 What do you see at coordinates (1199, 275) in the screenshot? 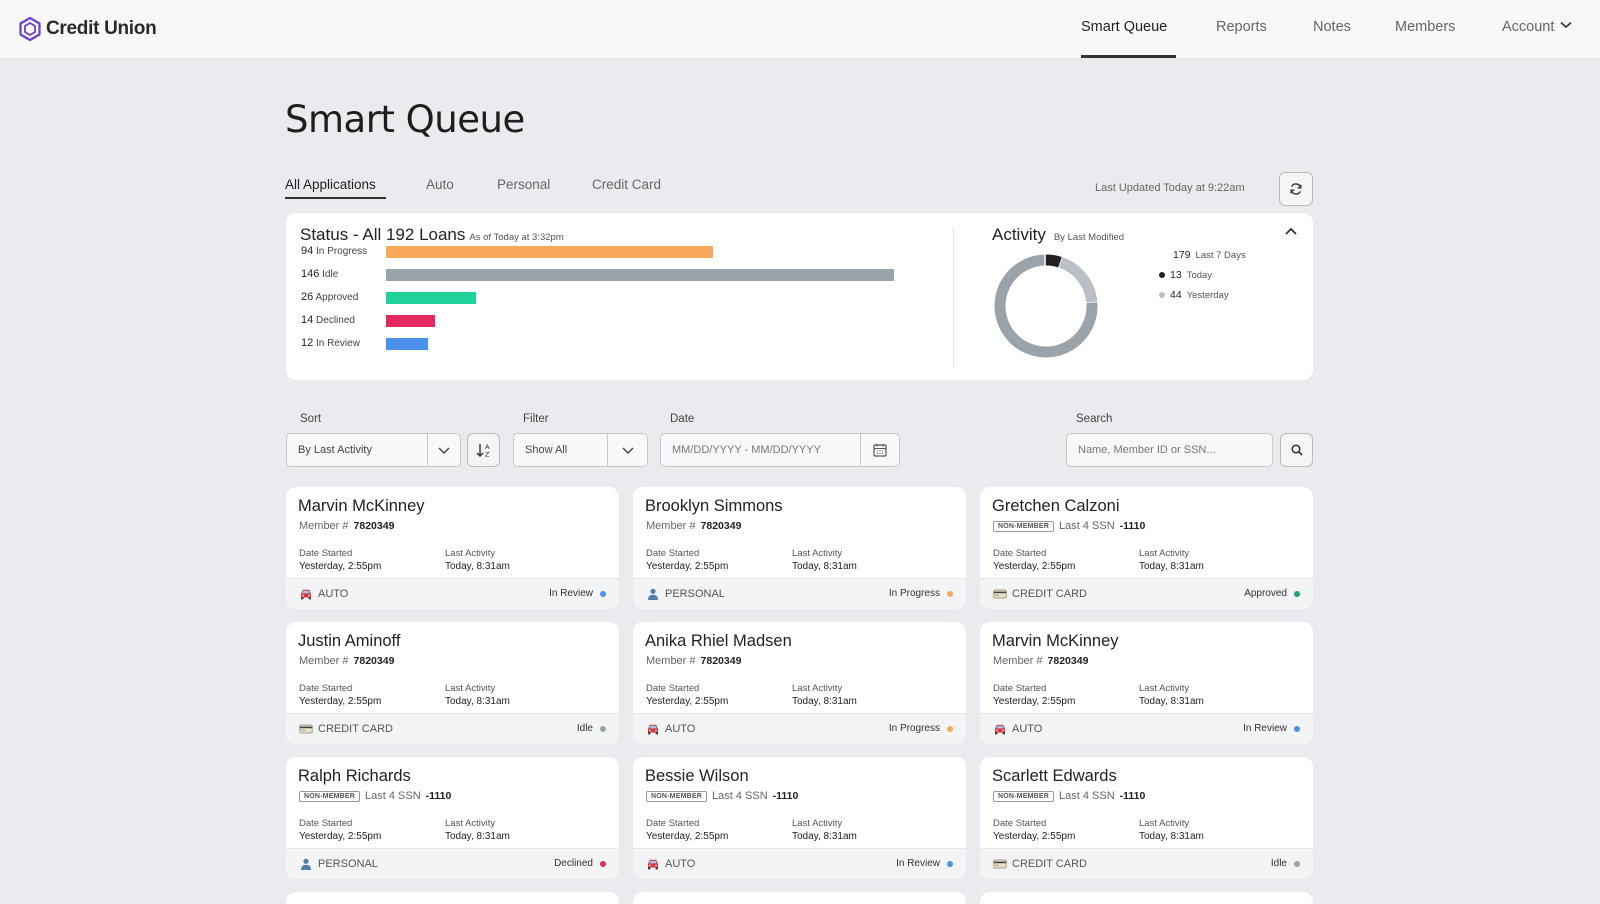
I see `legend-label: Today` at bounding box center [1199, 275].